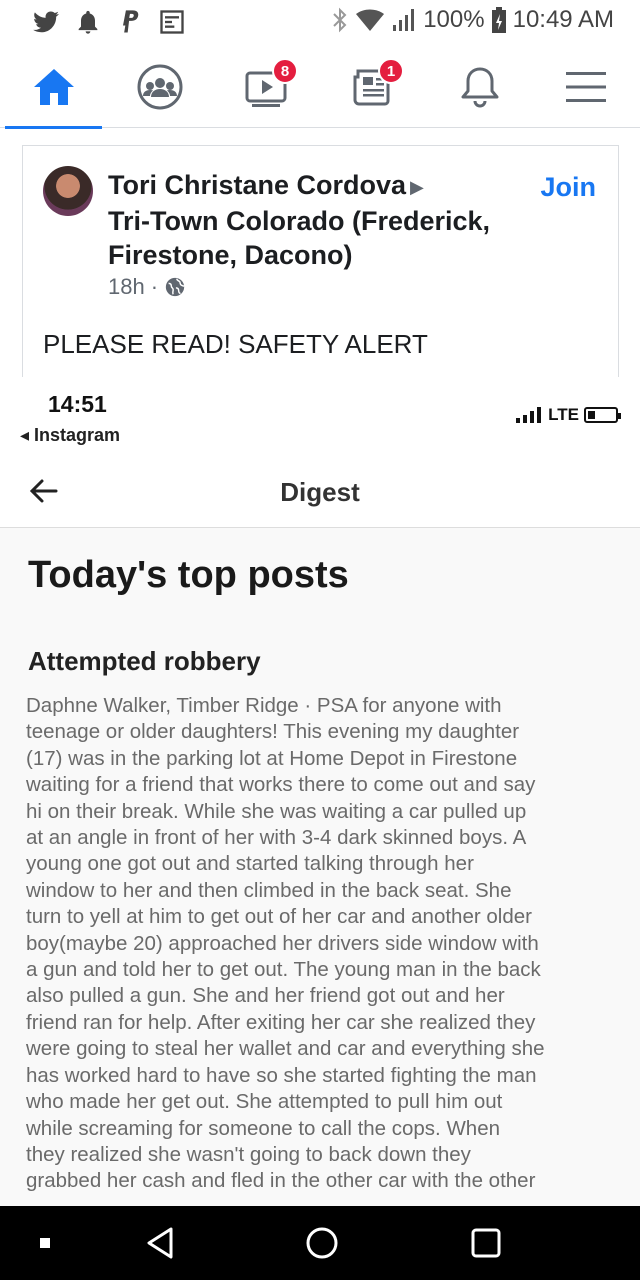 The image size is (640, 1280). I want to click on nav-home, so click(54, 87).